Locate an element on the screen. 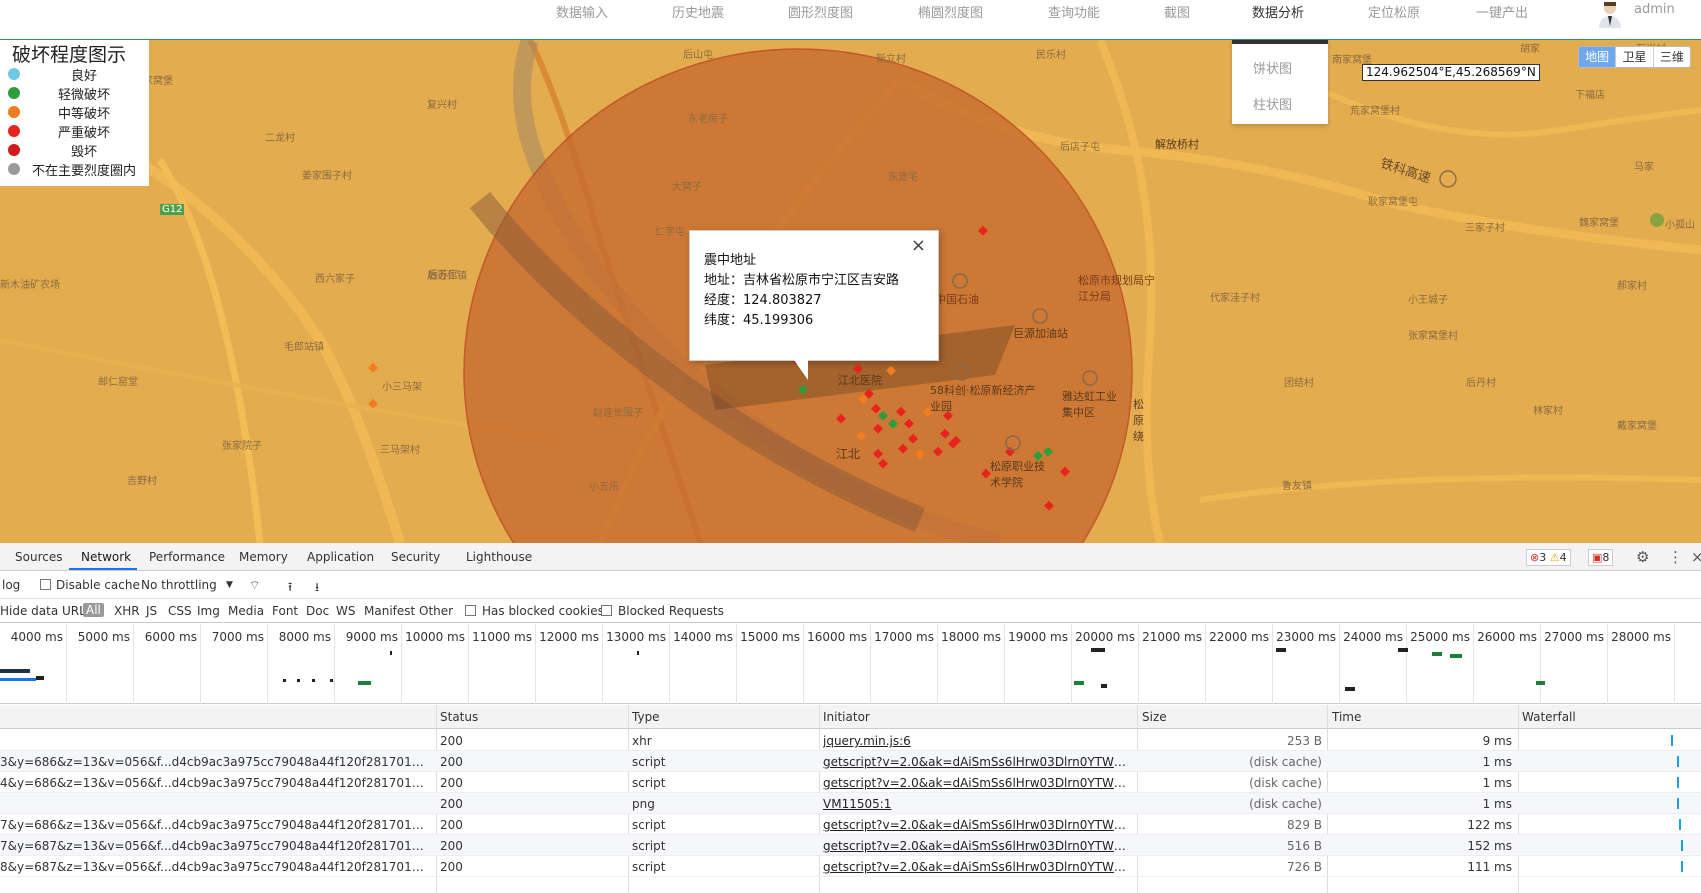 This screenshot has height=893, width=1701. chevron-down-icon: ▼ is located at coordinates (229, 585).